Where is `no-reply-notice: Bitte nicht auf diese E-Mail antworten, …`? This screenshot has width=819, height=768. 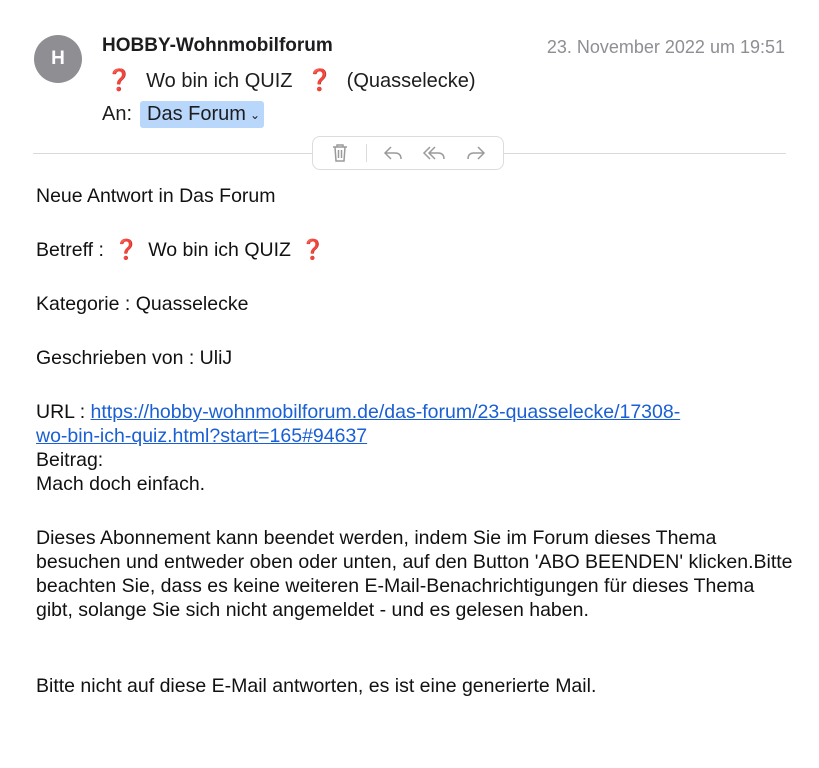 no-reply-notice: Bitte nicht auf diese E-Mail antworten, … is located at coordinates (316, 686).